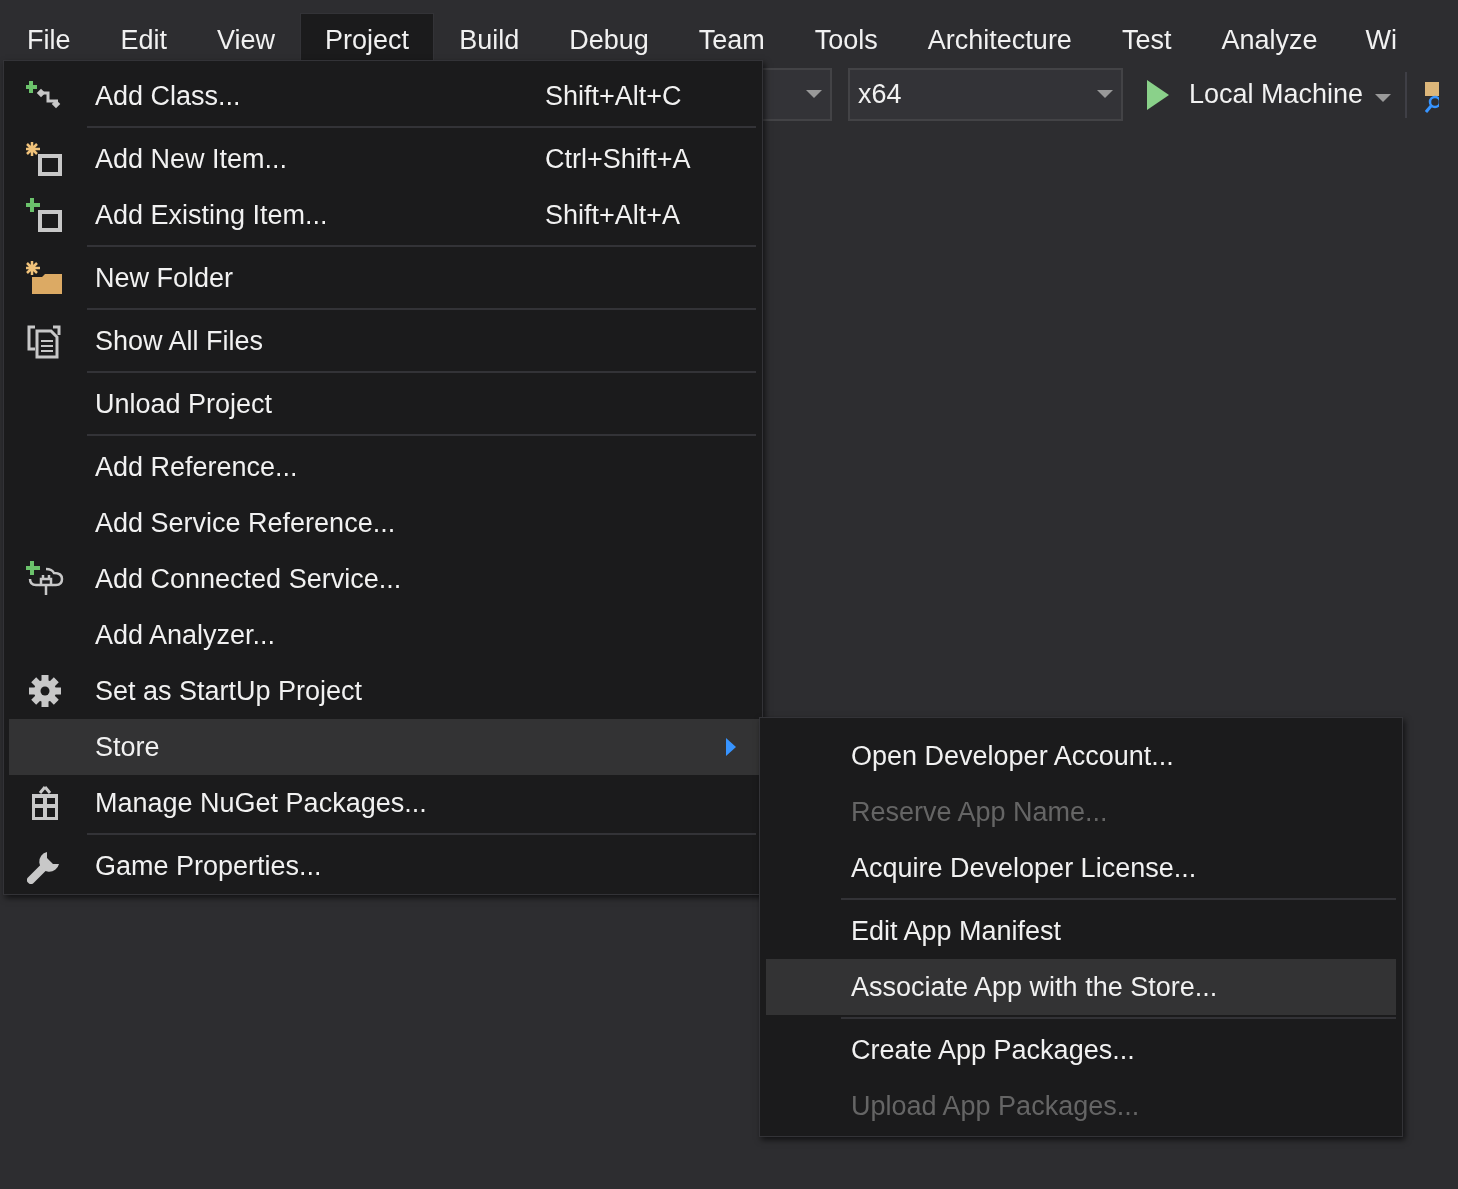 The height and width of the screenshot is (1189, 1458). I want to click on menu-bar-item: Edit, so click(144, 36).